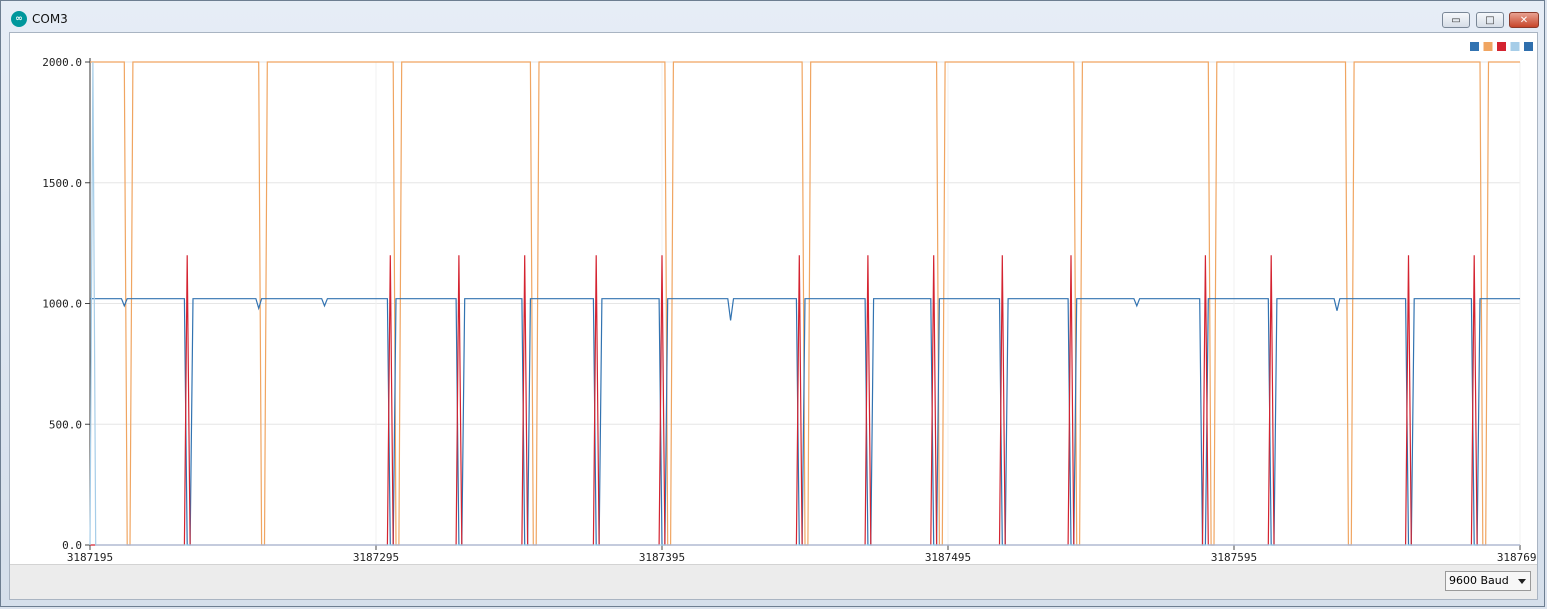 The width and height of the screenshot is (1547, 609). I want to click on x-tick-label: 3187695, so click(1517, 557).